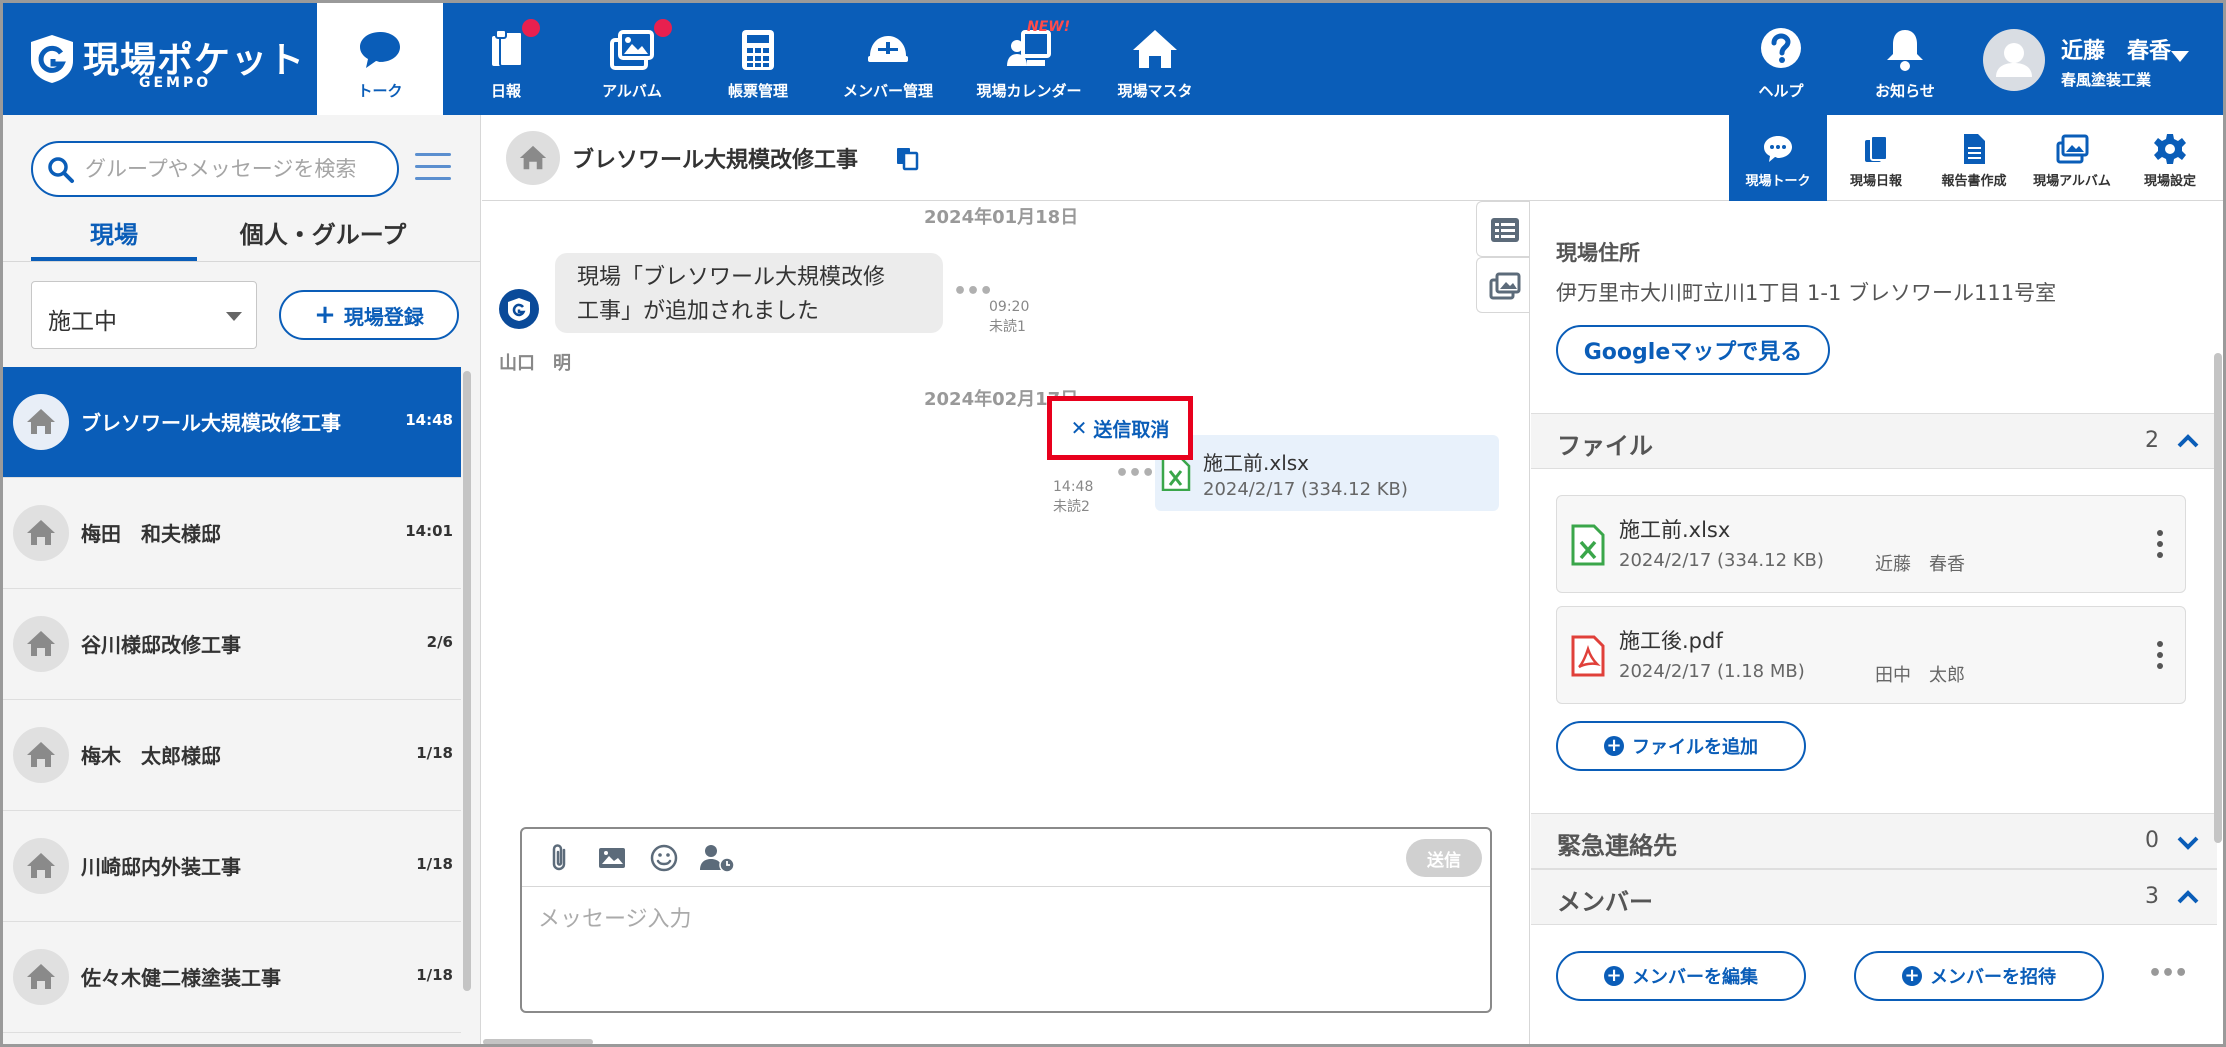  What do you see at coordinates (717, 858) in the screenshot?
I see `user-schedule-icon` at bounding box center [717, 858].